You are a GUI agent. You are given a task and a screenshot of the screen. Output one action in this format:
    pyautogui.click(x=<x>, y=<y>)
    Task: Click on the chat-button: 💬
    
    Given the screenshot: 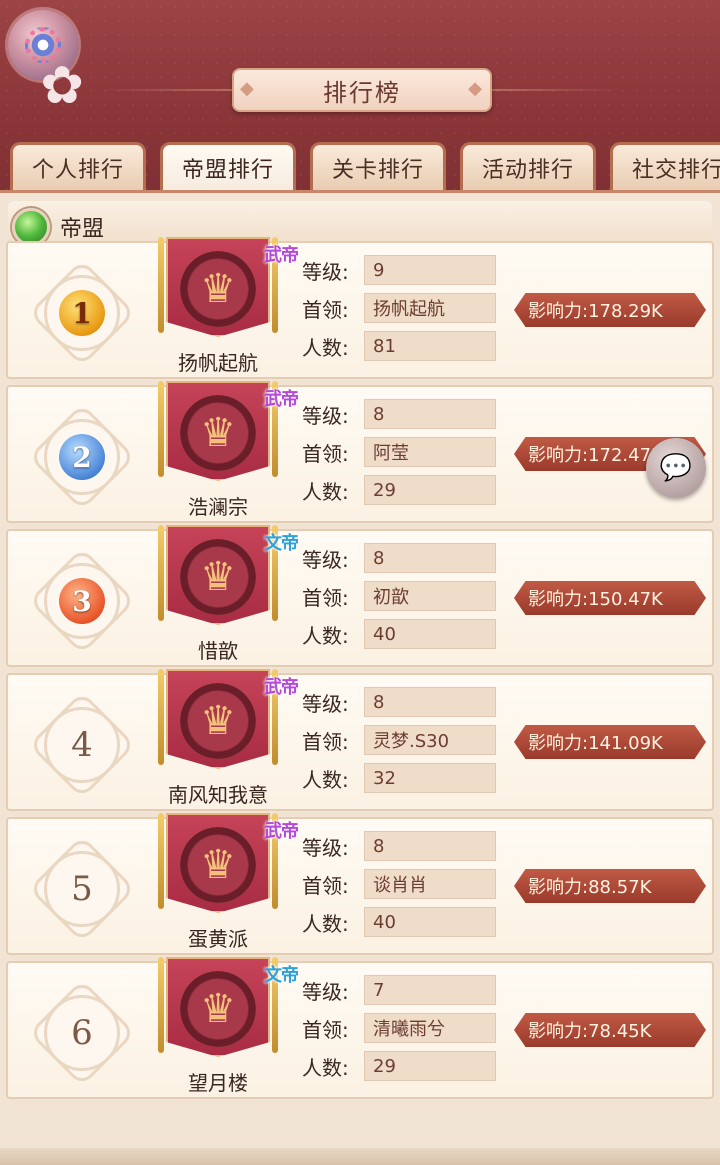 What is the action you would take?
    pyautogui.click(x=676, y=468)
    